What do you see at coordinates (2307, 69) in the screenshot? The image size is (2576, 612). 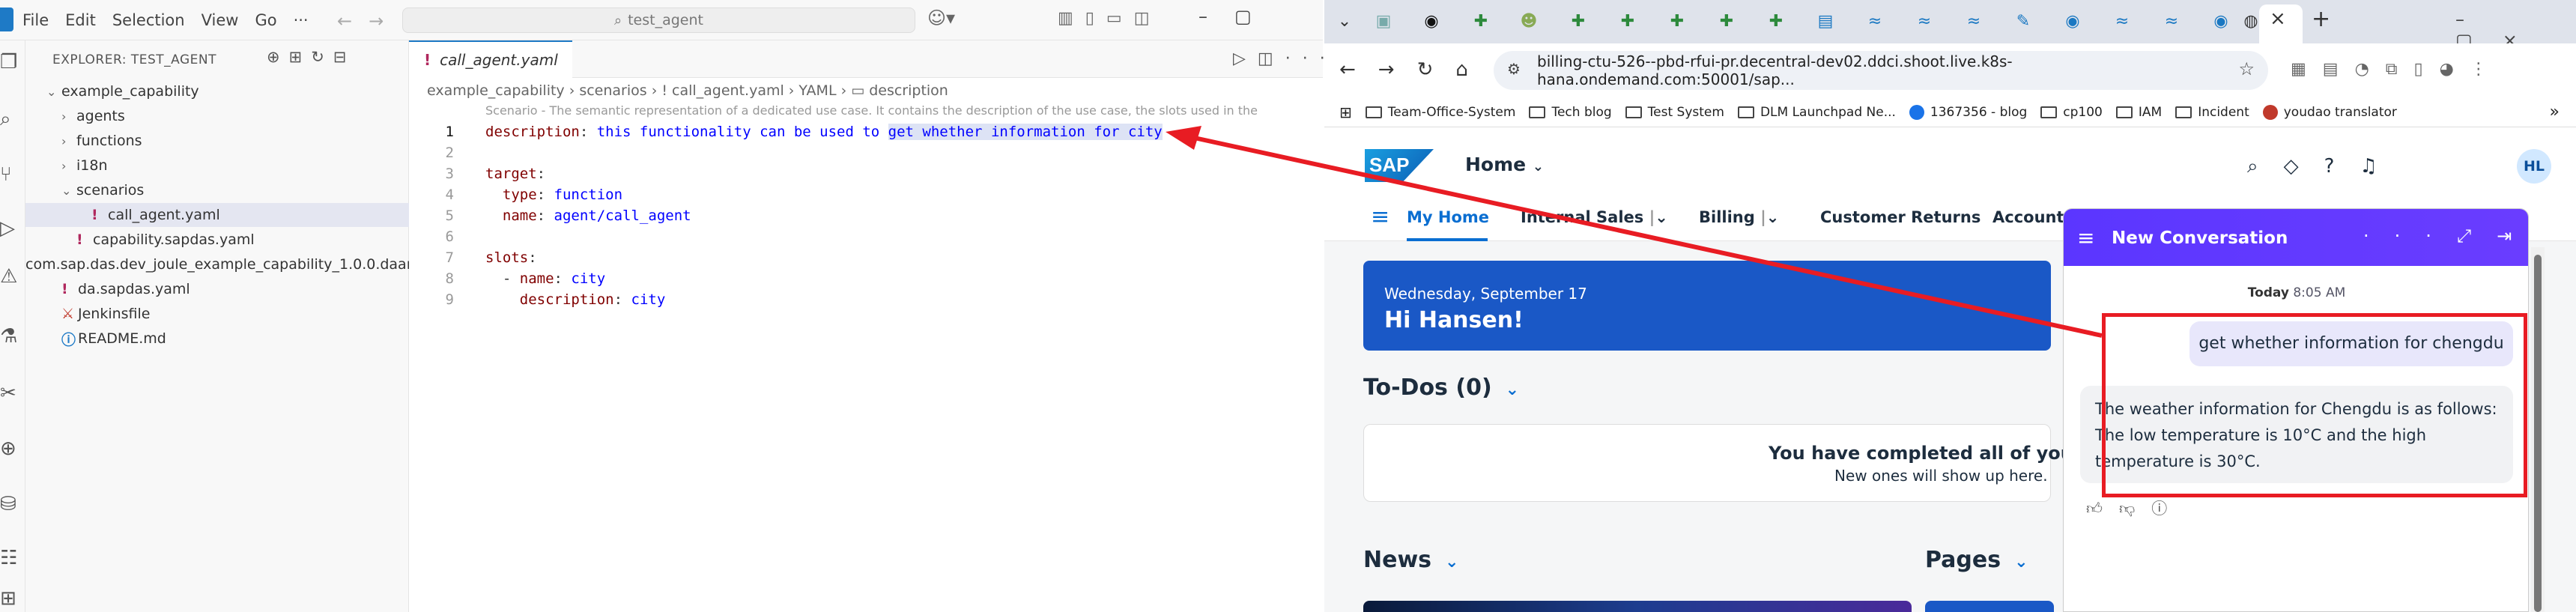 I see `extension-icon: ▦` at bounding box center [2307, 69].